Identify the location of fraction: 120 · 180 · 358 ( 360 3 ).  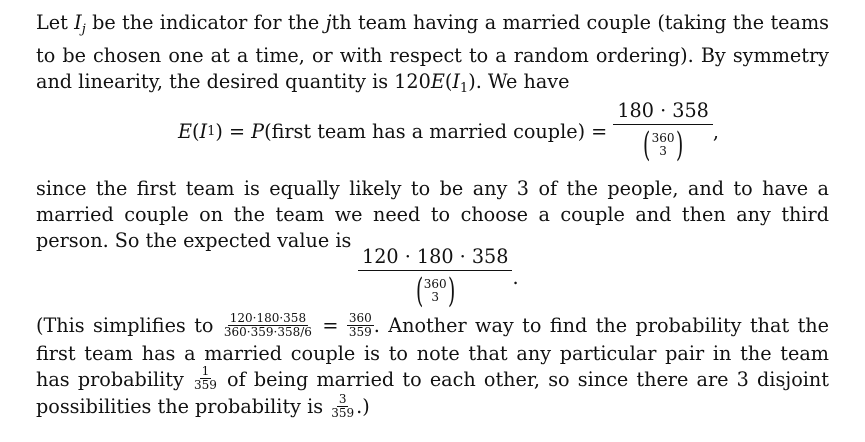
(435, 277).